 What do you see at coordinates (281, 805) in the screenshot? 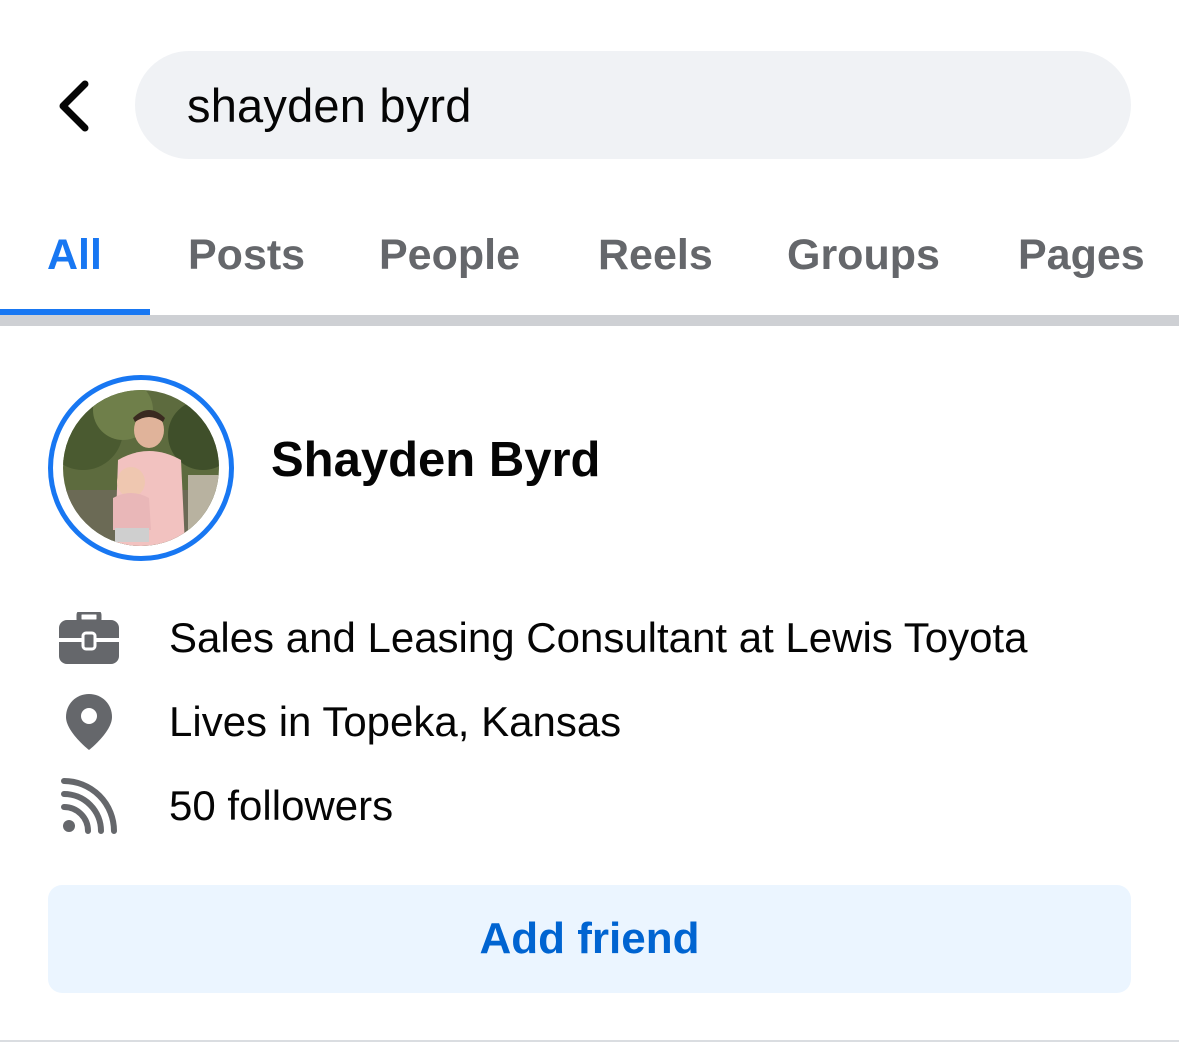
I see `followers-text: 50 followers` at bounding box center [281, 805].